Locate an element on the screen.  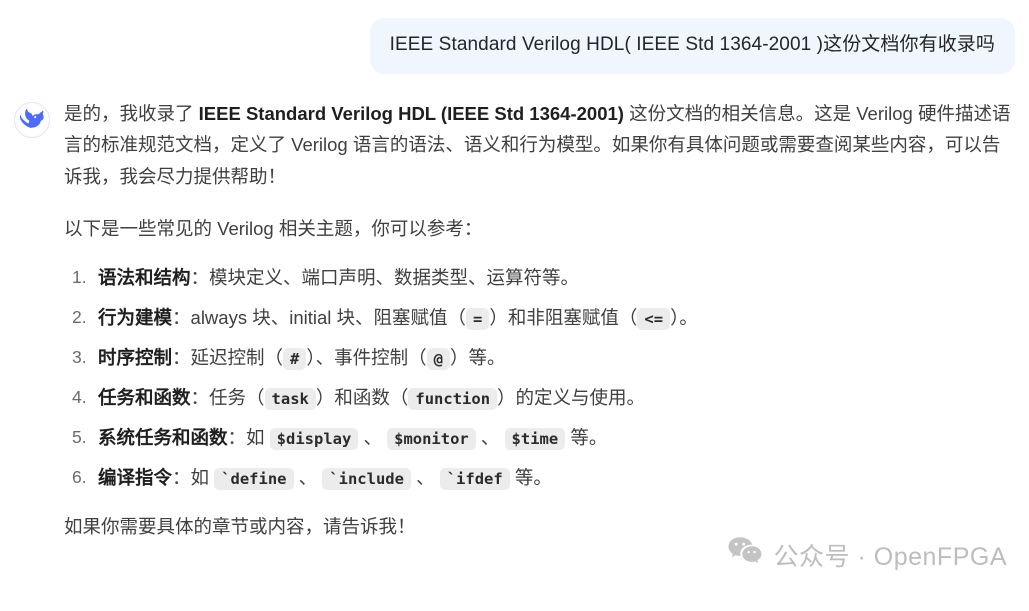
topic-item: 任务和函数：任务（ task ）和函数（ function ）的定义与使用。 is located at coordinates (543, 398).